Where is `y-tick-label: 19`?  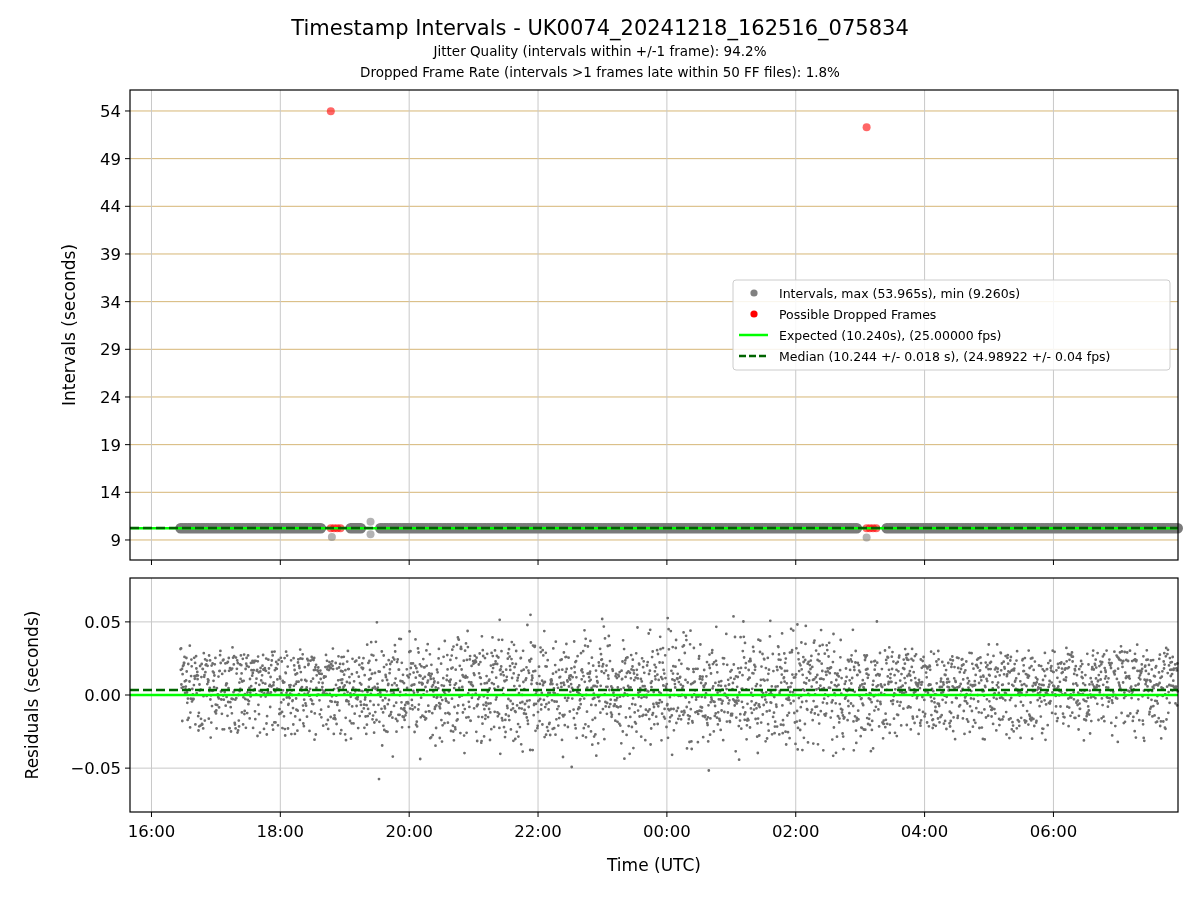
y-tick-label: 19 is located at coordinates (110, 445).